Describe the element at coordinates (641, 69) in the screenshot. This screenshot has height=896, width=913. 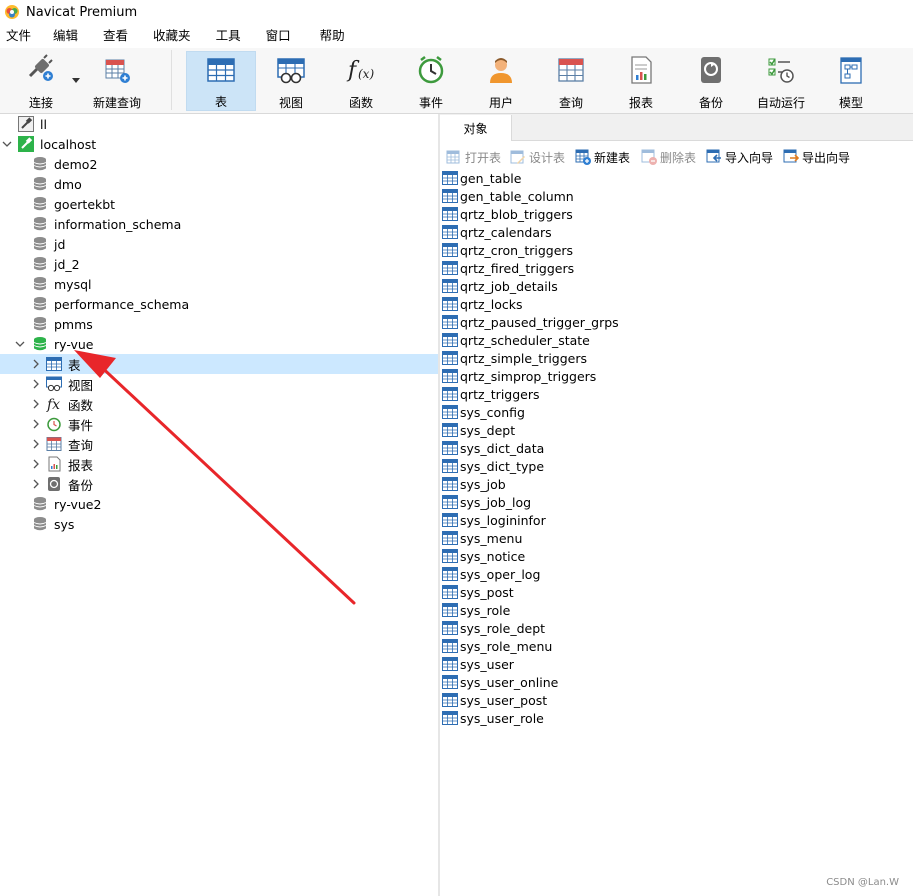
I see `report-icon` at that location.